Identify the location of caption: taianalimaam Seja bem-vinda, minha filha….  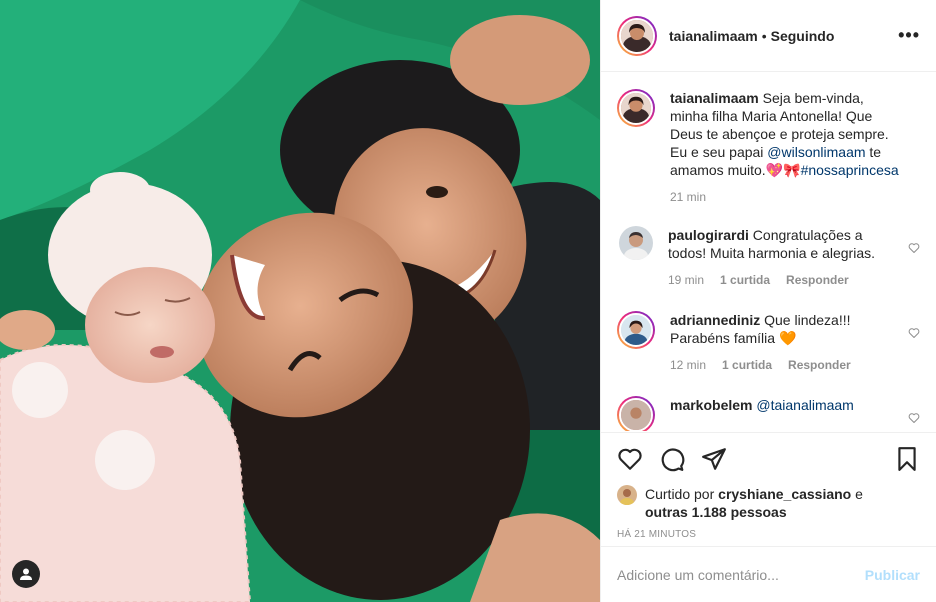
(768, 147).